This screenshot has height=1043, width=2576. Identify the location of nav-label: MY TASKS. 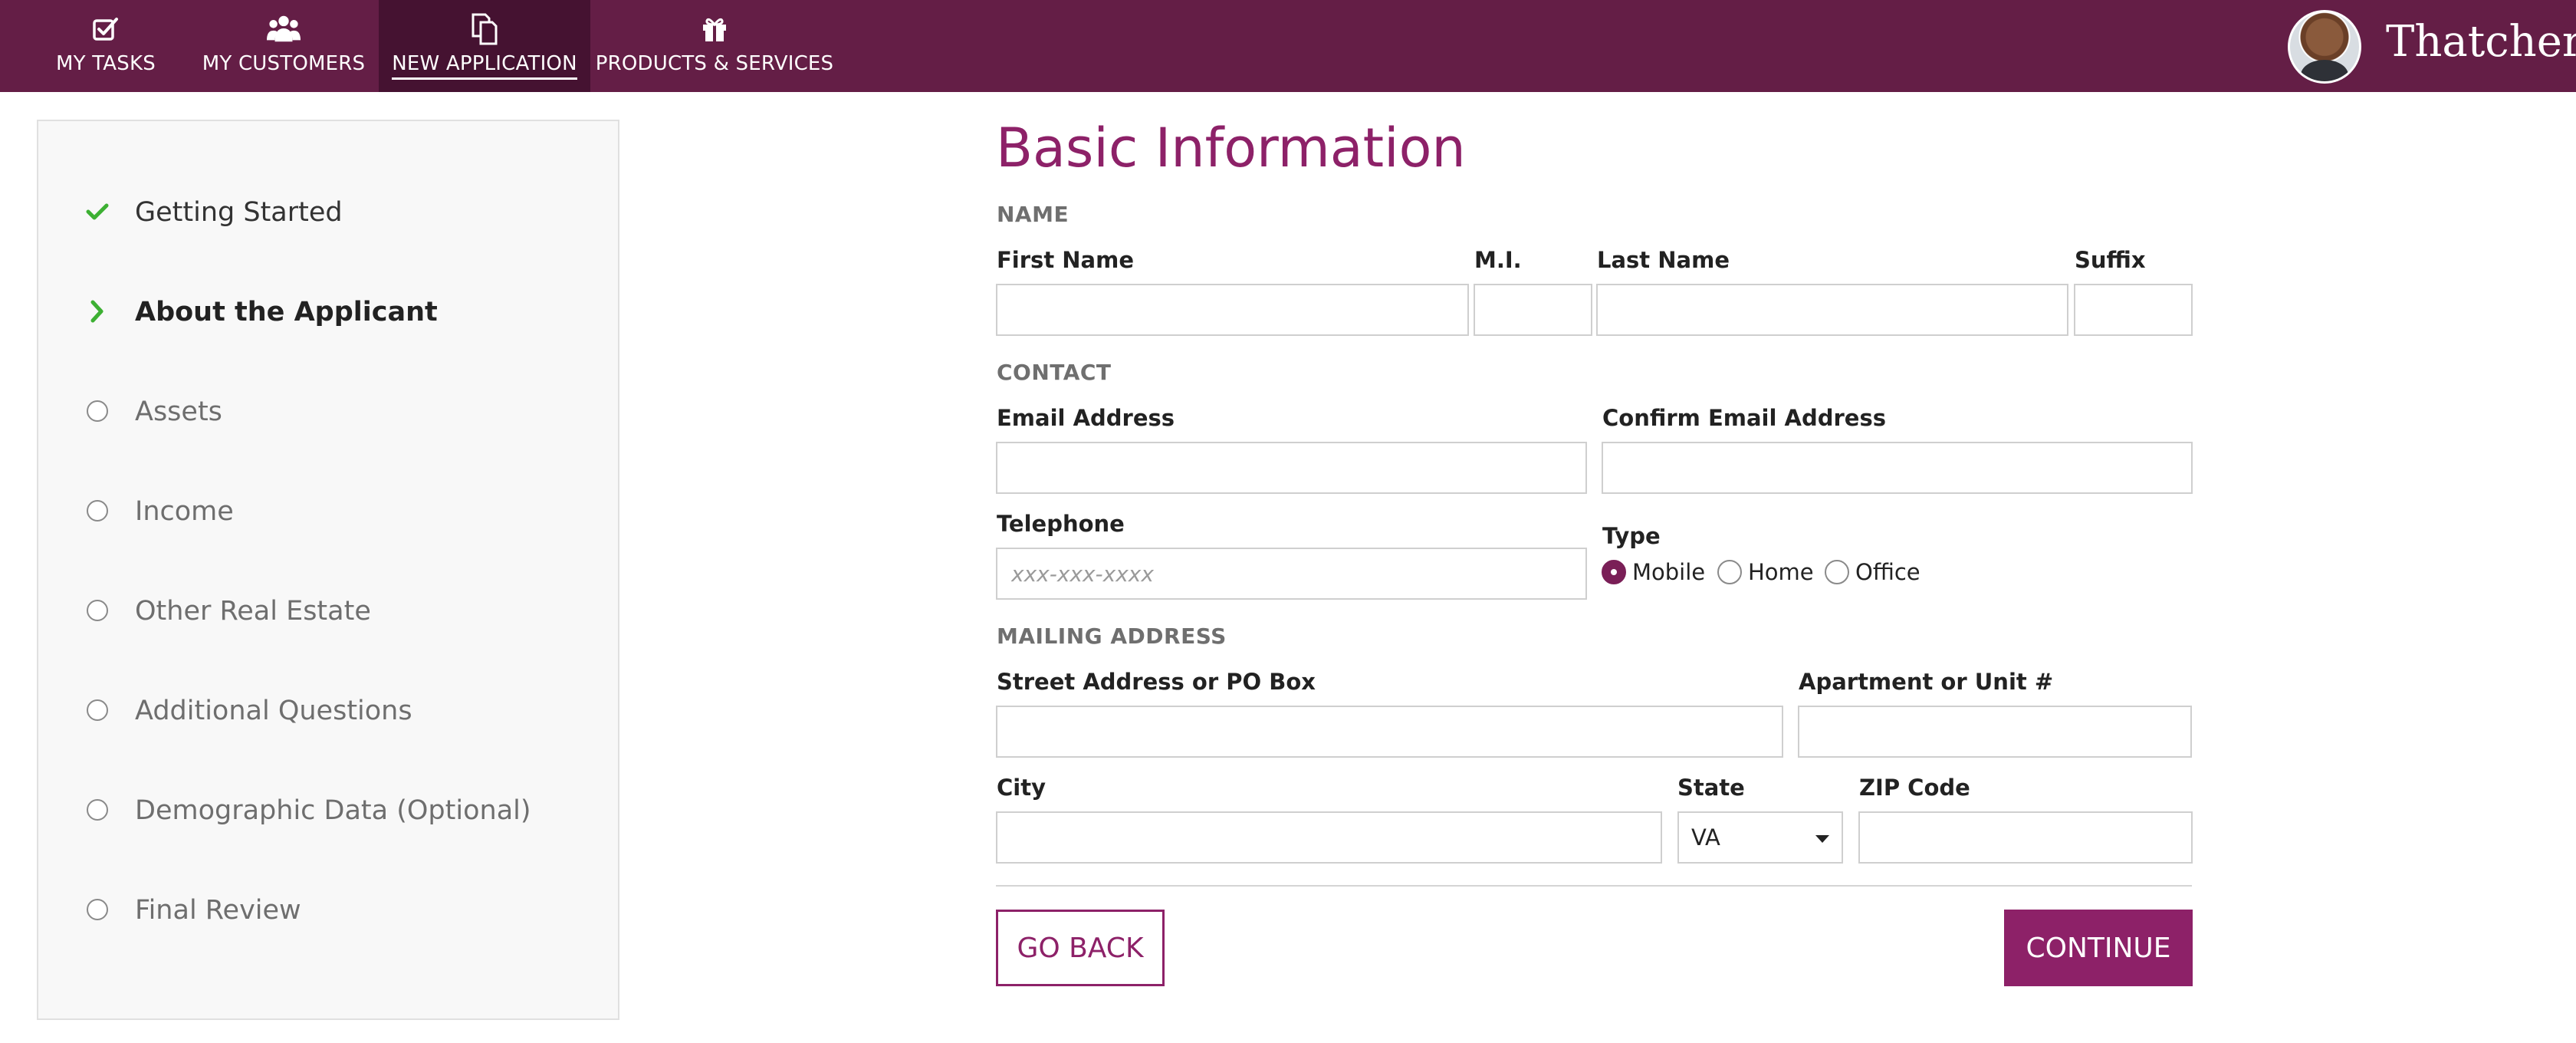
(106, 63).